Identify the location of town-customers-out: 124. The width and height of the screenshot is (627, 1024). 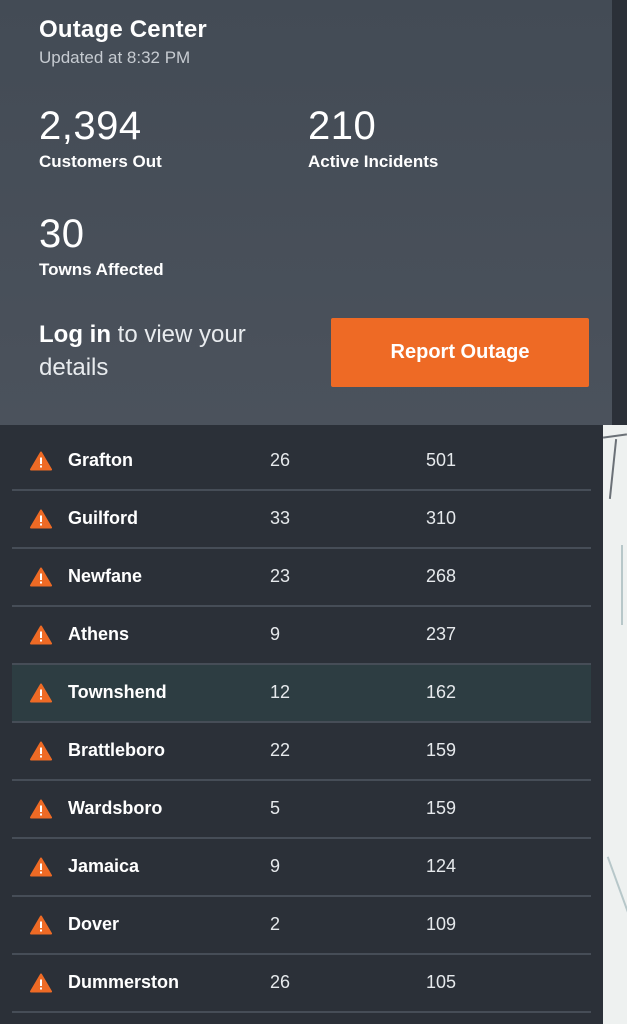
(441, 866).